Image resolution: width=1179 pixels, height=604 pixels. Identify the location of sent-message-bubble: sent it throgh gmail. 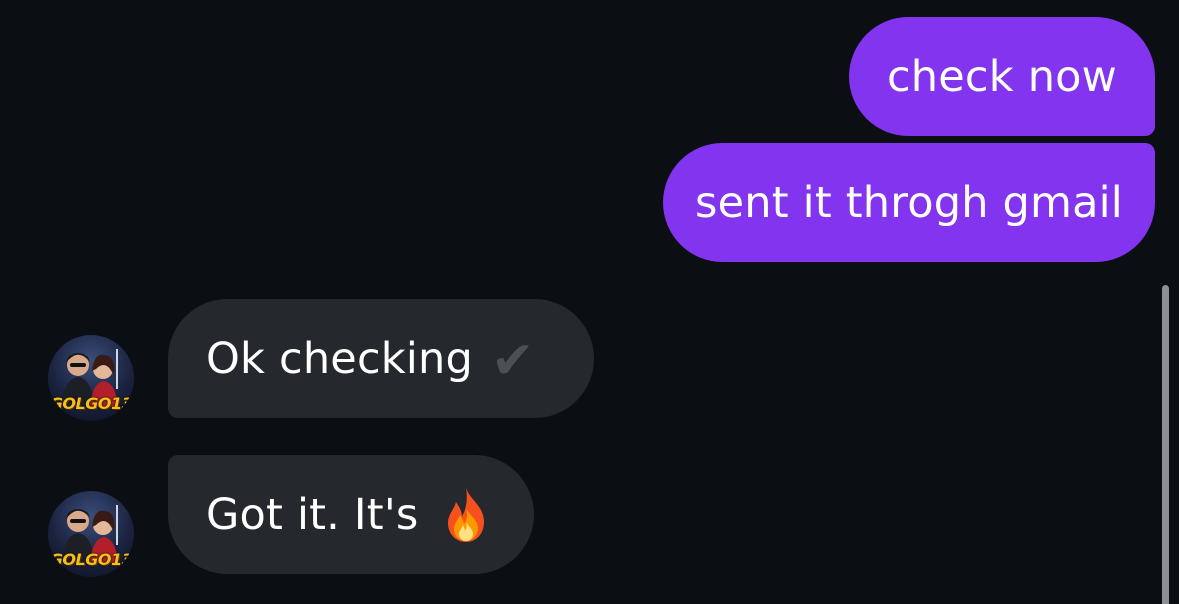
(909, 202).